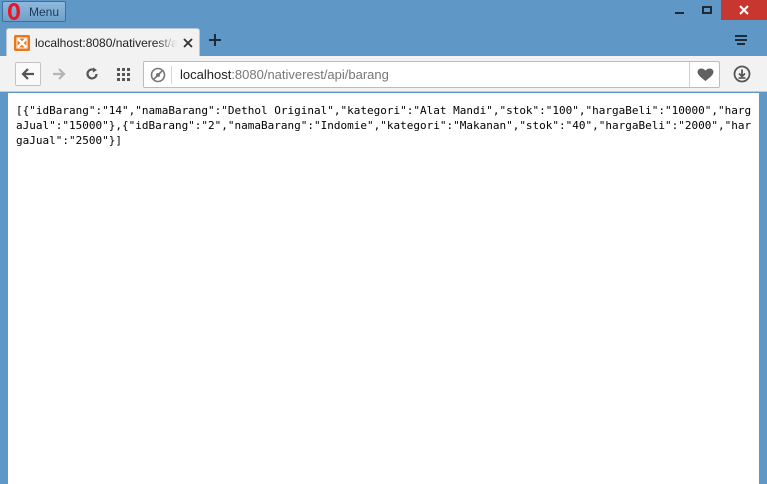  I want to click on downloads-button, so click(742, 74).